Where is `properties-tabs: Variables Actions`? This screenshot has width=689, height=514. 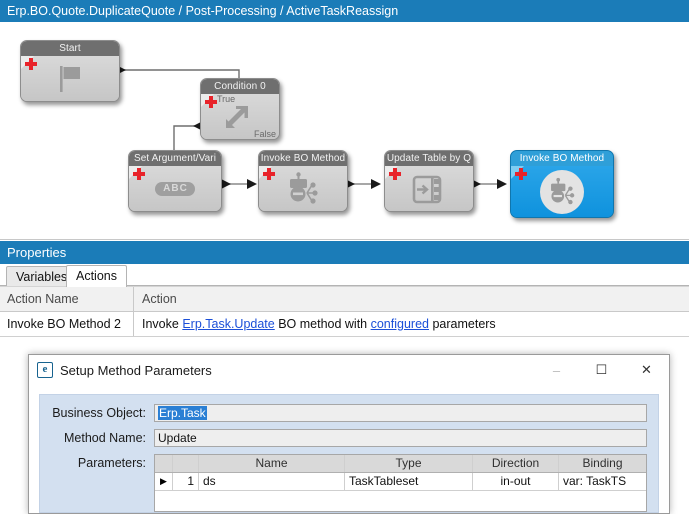 properties-tabs: Variables Actions is located at coordinates (344, 275).